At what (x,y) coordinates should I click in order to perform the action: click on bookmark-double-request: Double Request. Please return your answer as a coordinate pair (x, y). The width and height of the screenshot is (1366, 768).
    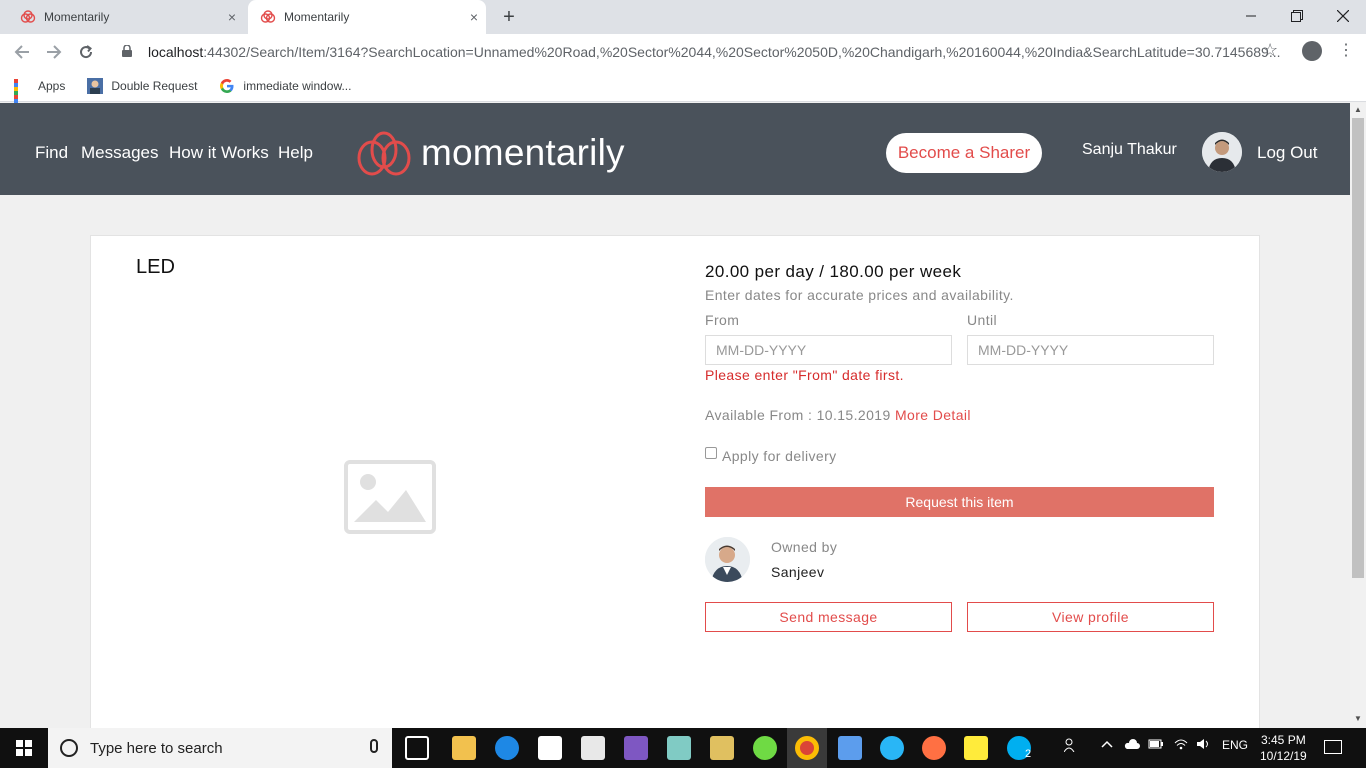
    Looking at the image, I should click on (142, 85).